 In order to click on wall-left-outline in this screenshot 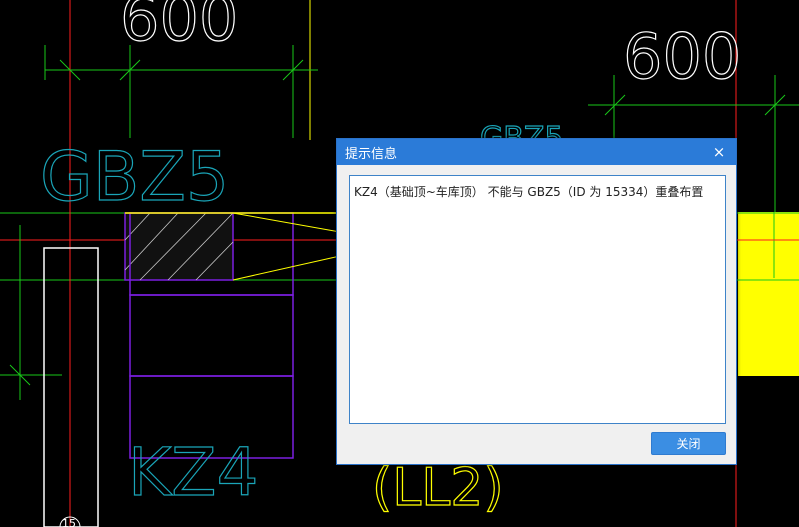, I will do `click(71, 387)`.